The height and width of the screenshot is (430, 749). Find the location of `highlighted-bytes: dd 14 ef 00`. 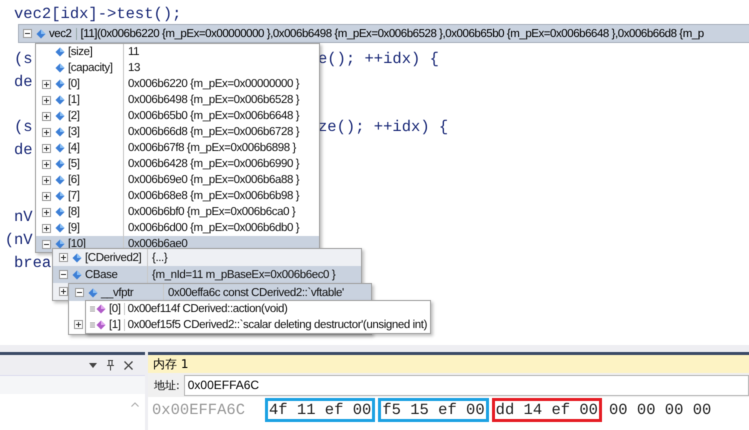

highlighted-bytes: dd 14 ef 00 is located at coordinates (547, 410).